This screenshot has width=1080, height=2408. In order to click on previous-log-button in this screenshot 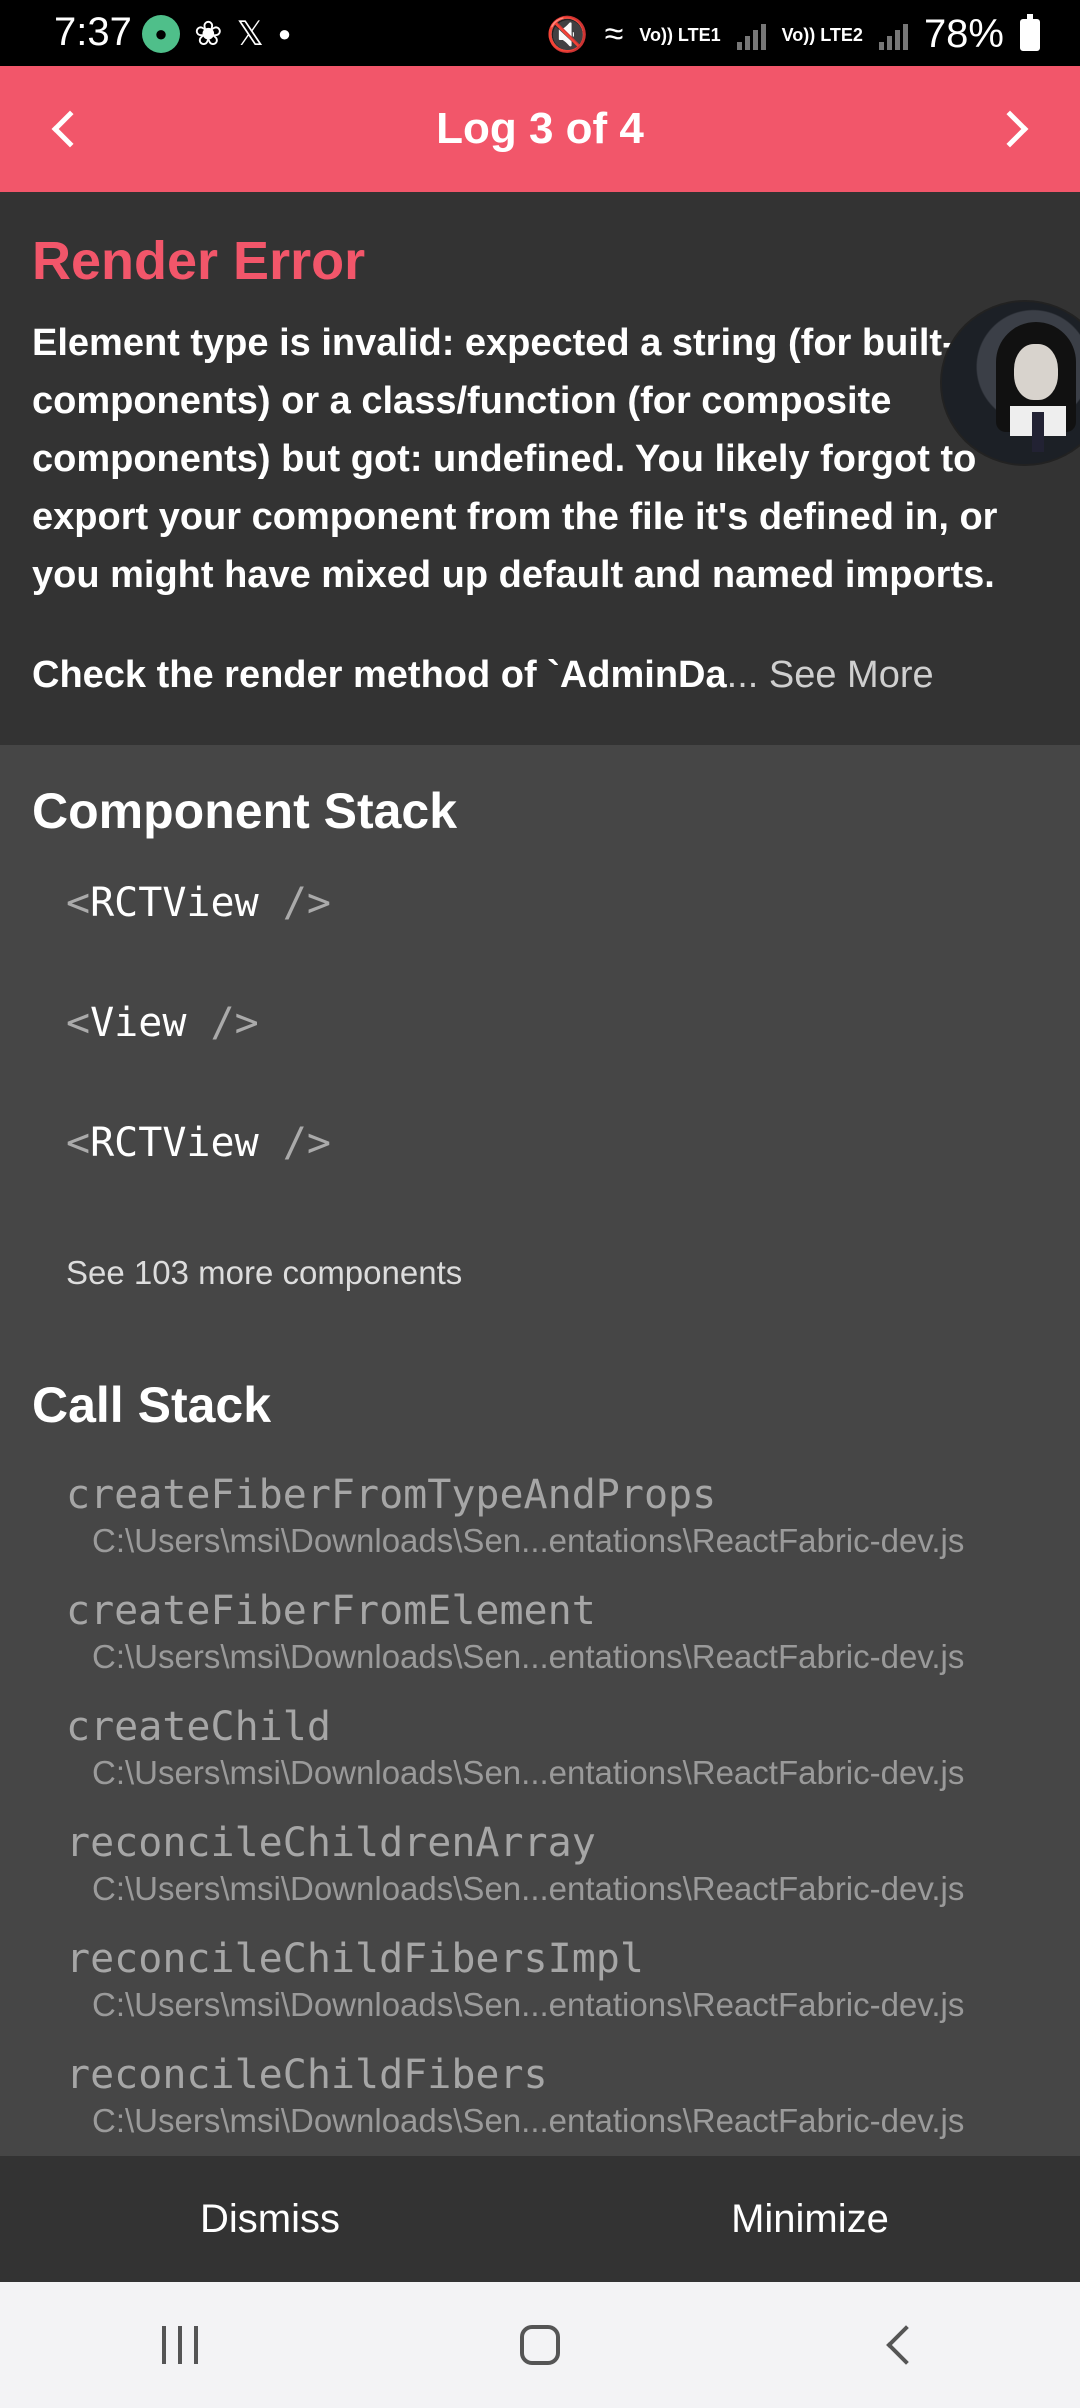, I will do `click(65, 129)`.